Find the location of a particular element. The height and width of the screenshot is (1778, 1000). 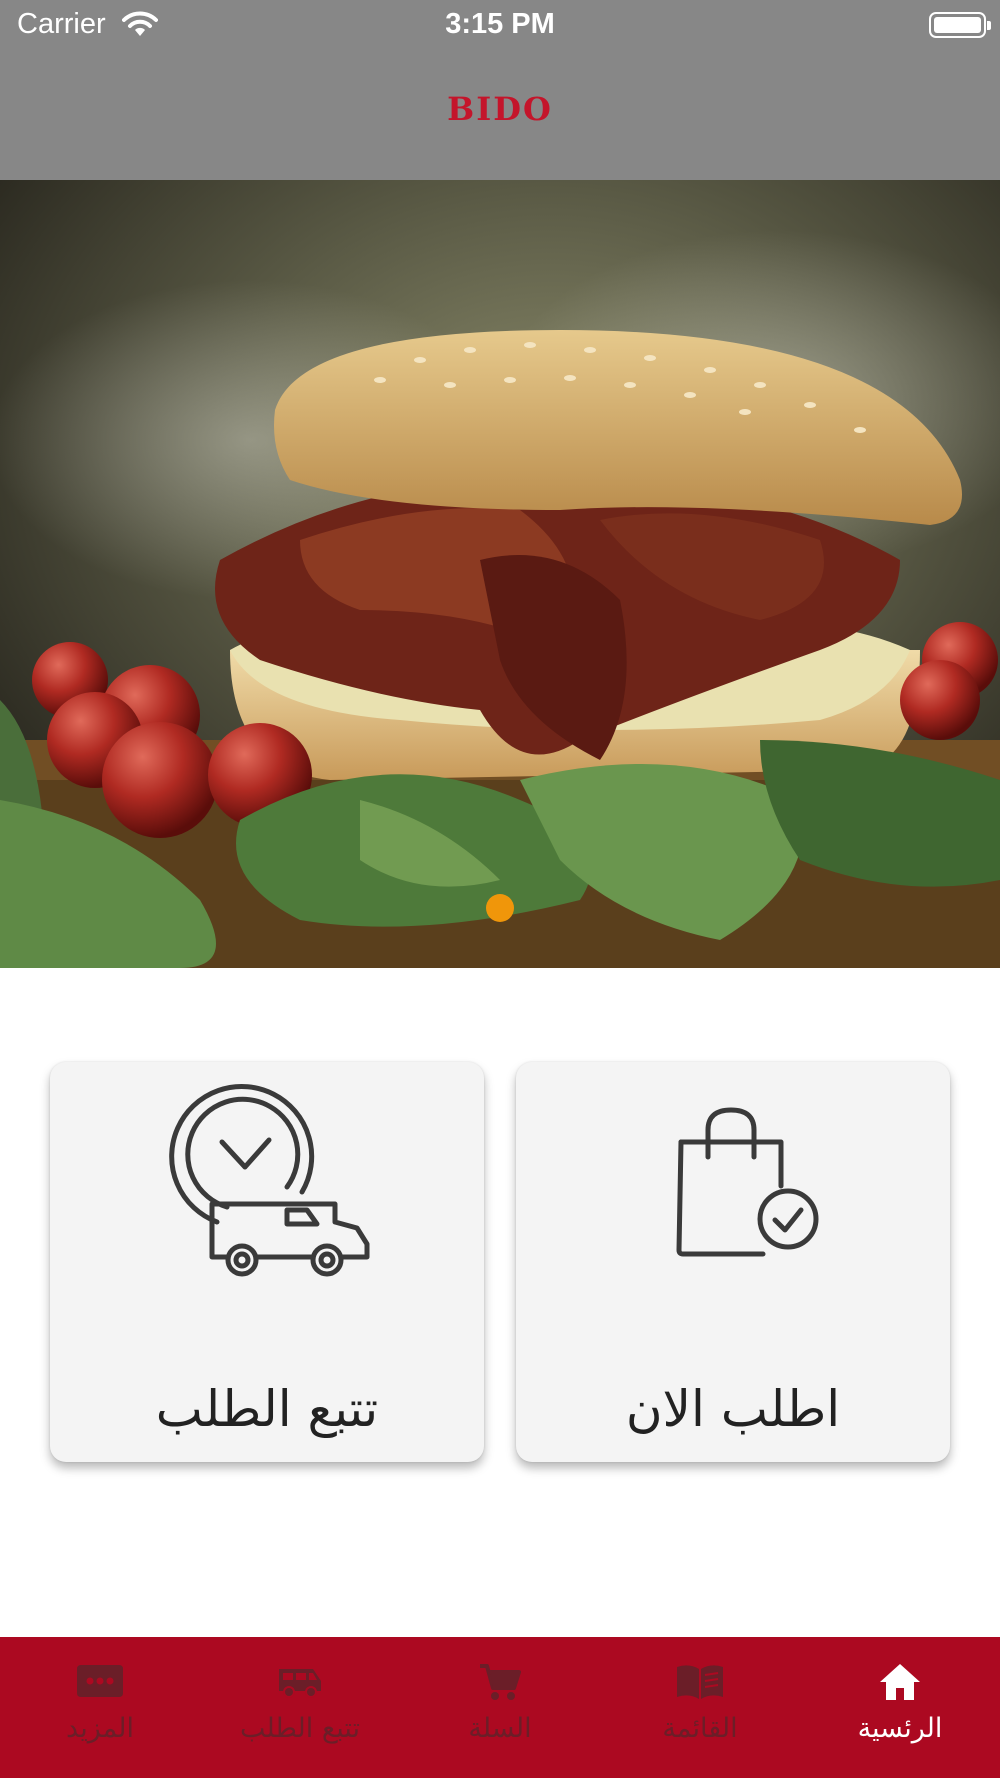

battery-icon is located at coordinates (960, 25).